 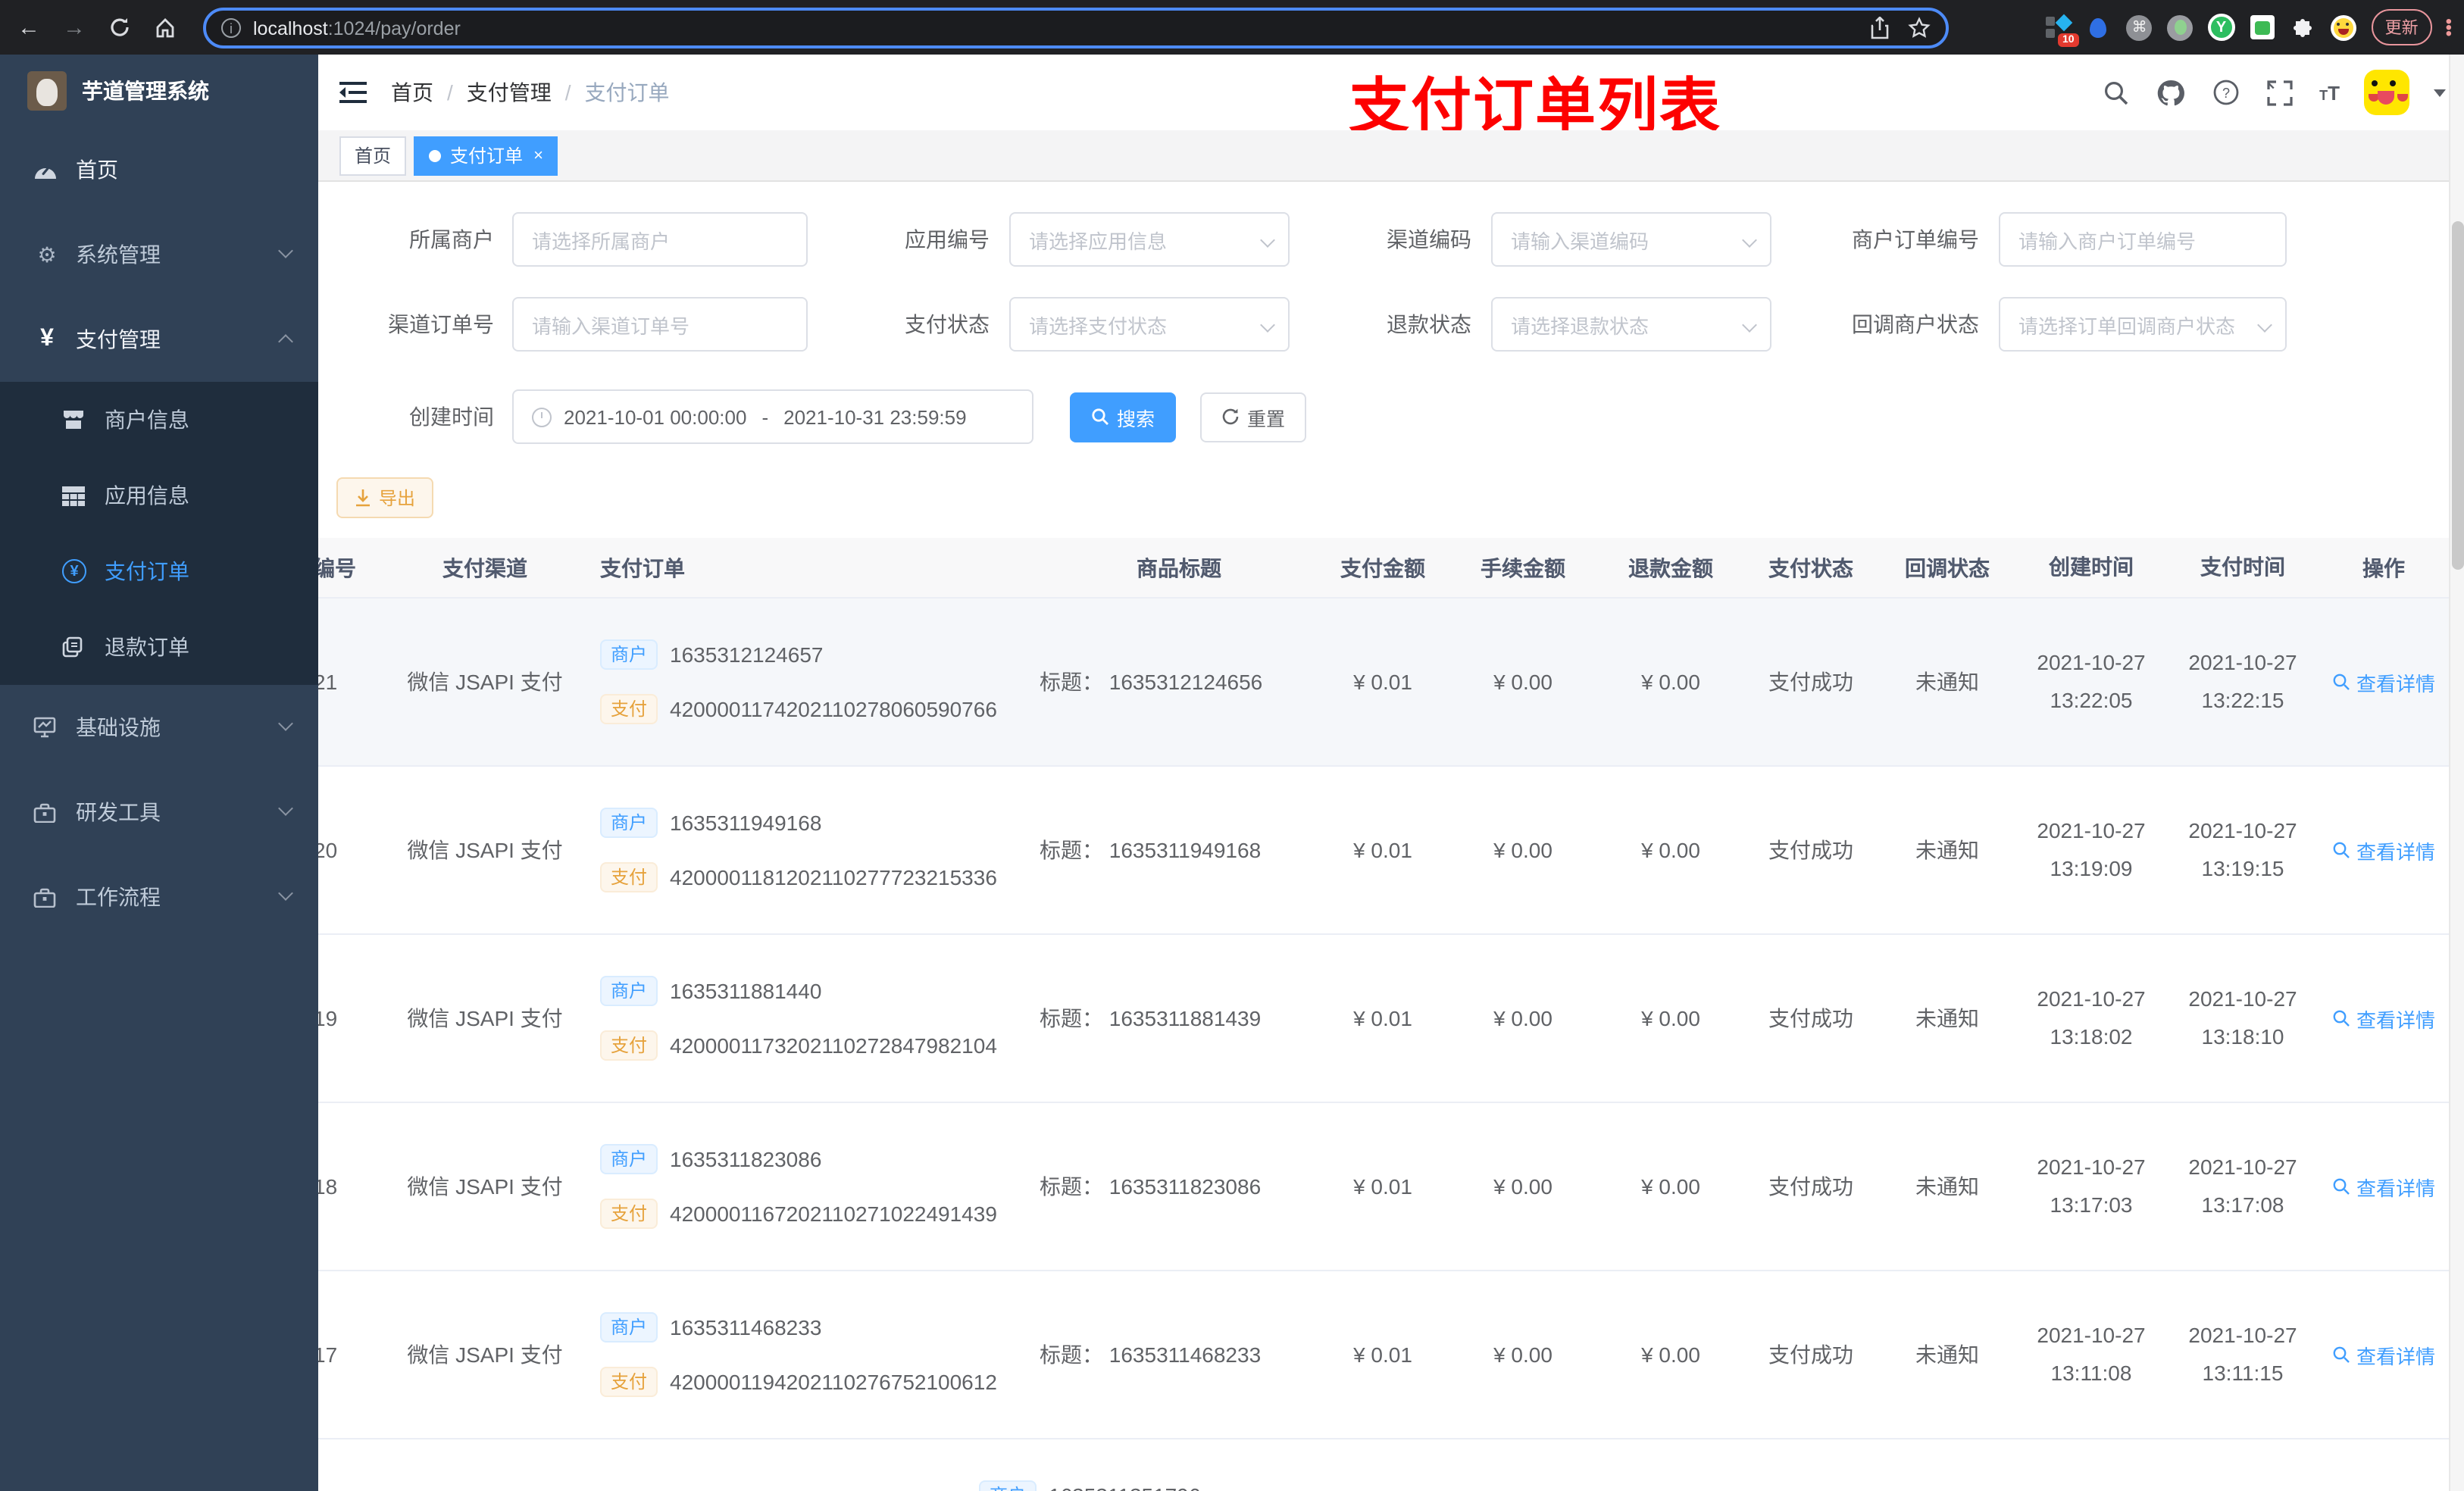 I want to click on caret-down-icon, so click(x=2440, y=92).